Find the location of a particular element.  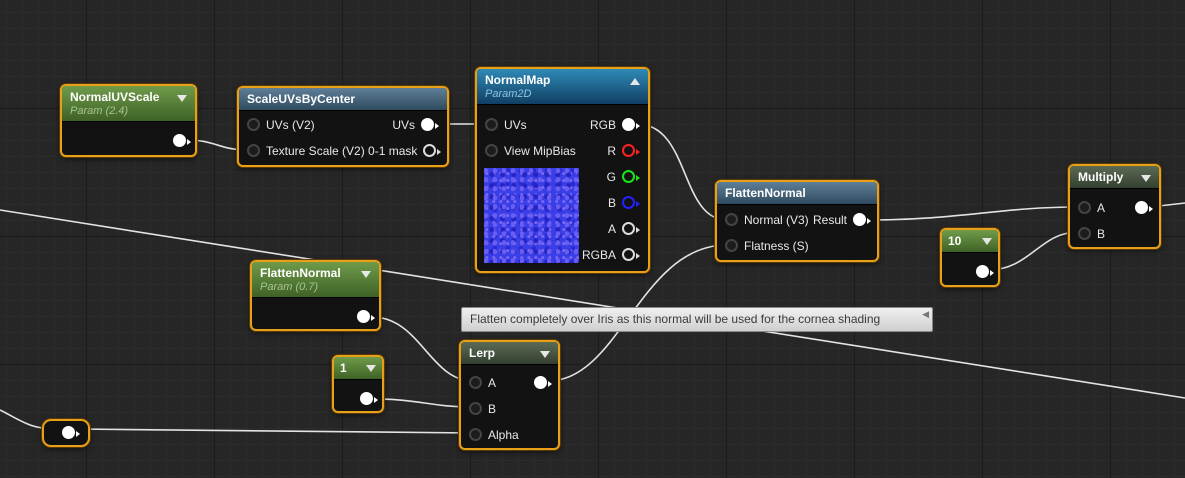

wire-flattennormal-to-multiply-a is located at coordinates (972, 213).